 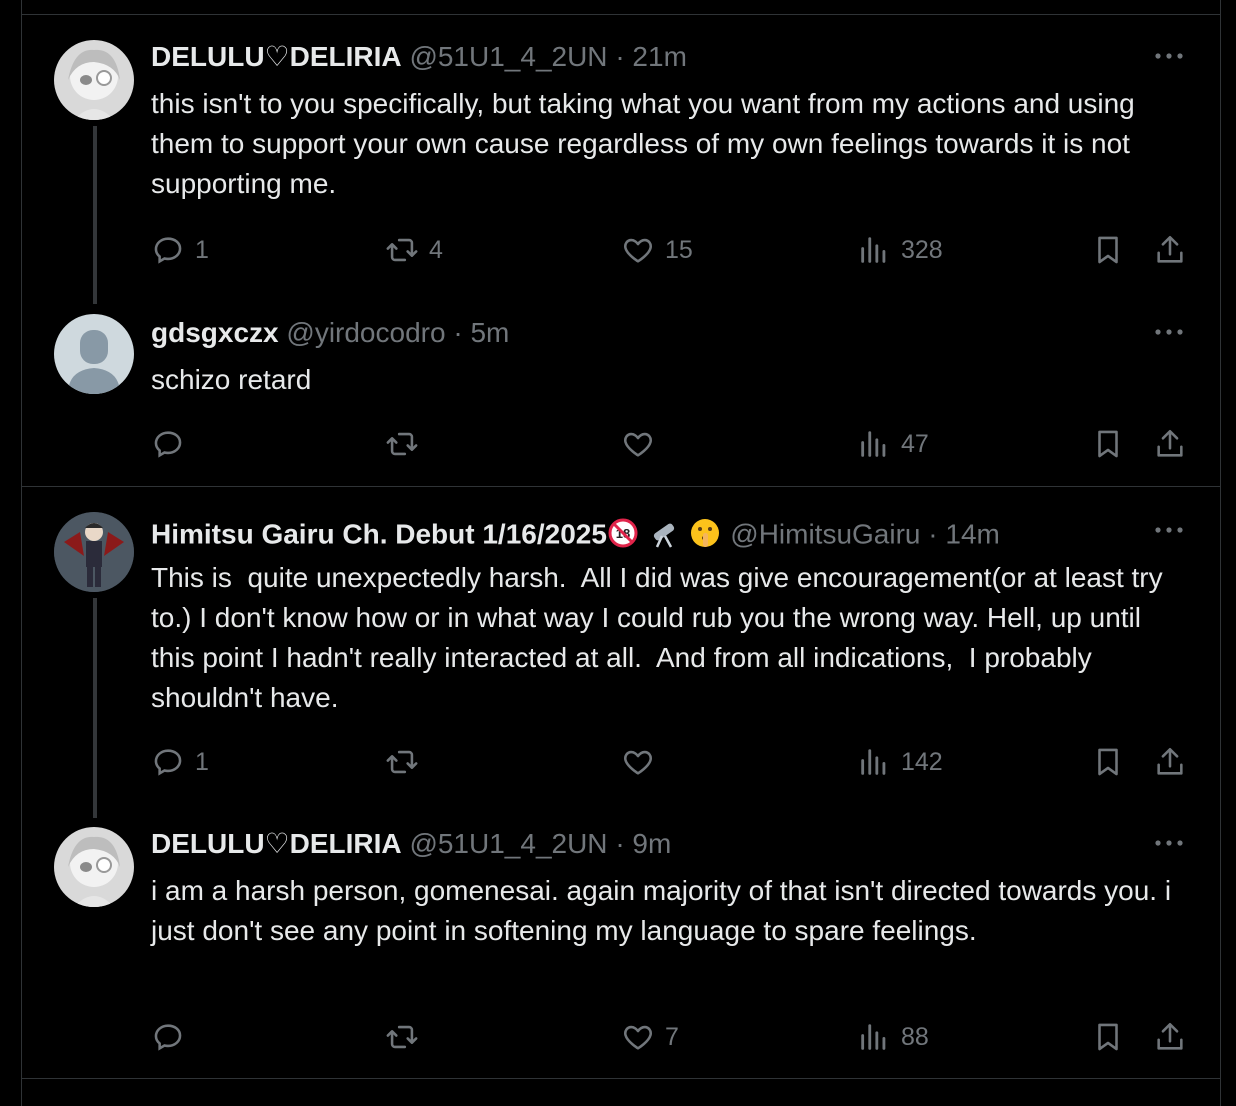 I want to click on like-count: 15, so click(x=679, y=249).